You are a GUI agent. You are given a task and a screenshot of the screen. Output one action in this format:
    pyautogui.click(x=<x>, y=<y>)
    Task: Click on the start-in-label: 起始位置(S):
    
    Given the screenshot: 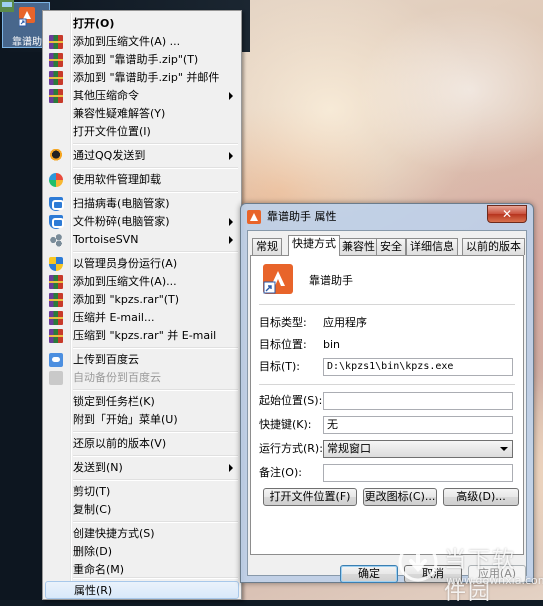 What is the action you would take?
    pyautogui.click(x=291, y=400)
    